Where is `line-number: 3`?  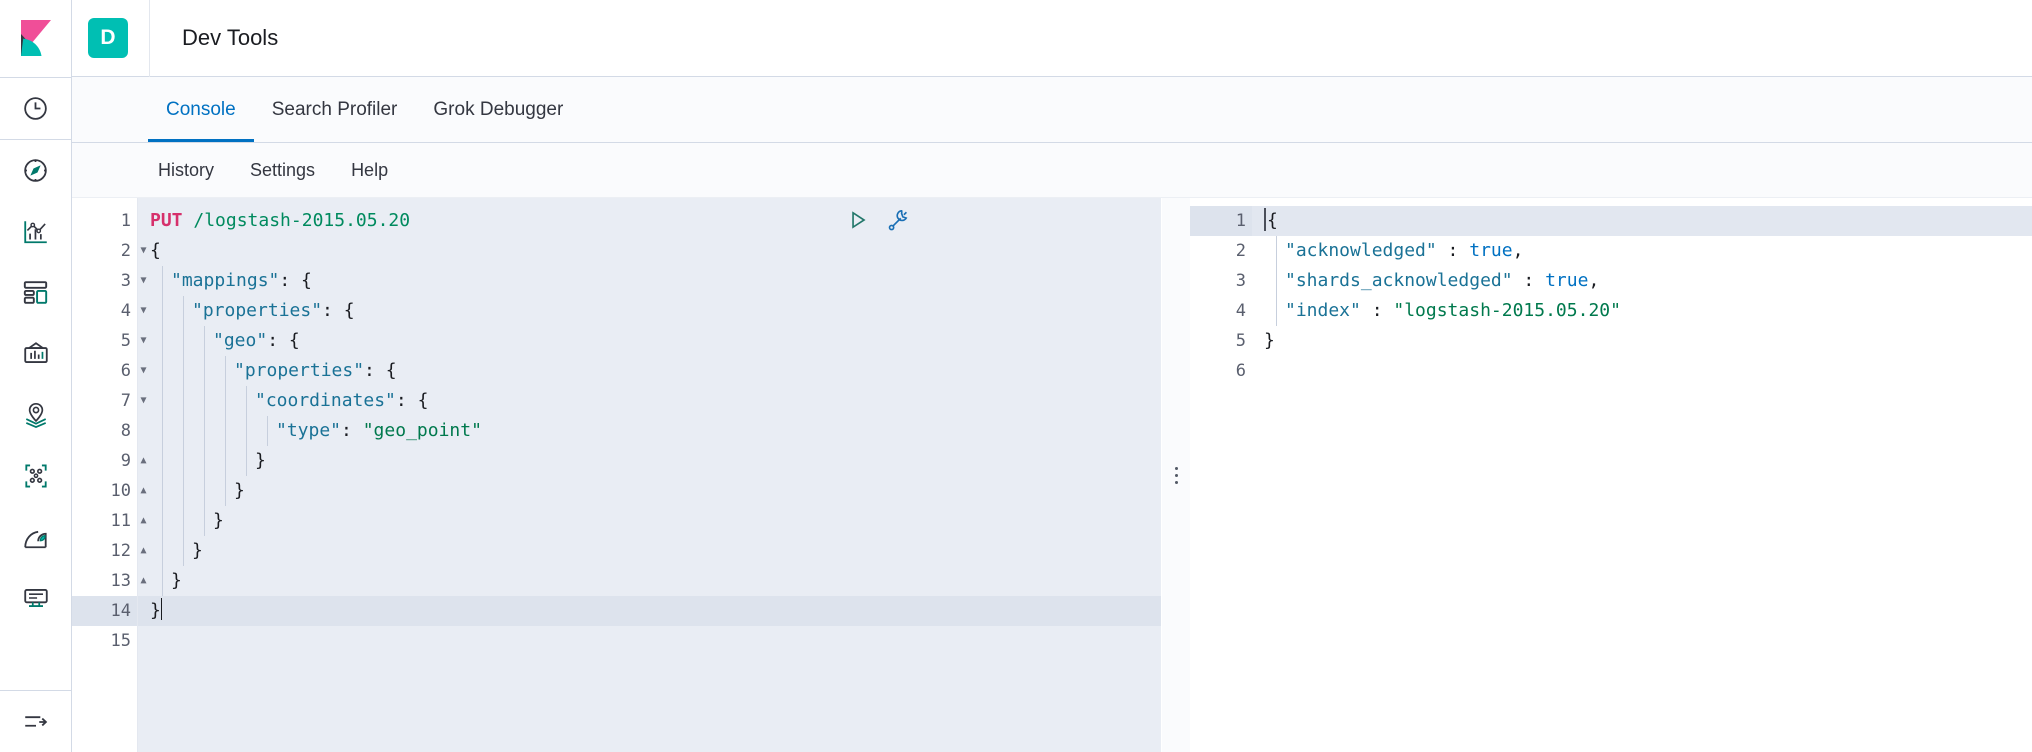 line-number: 3 is located at coordinates (1240, 281).